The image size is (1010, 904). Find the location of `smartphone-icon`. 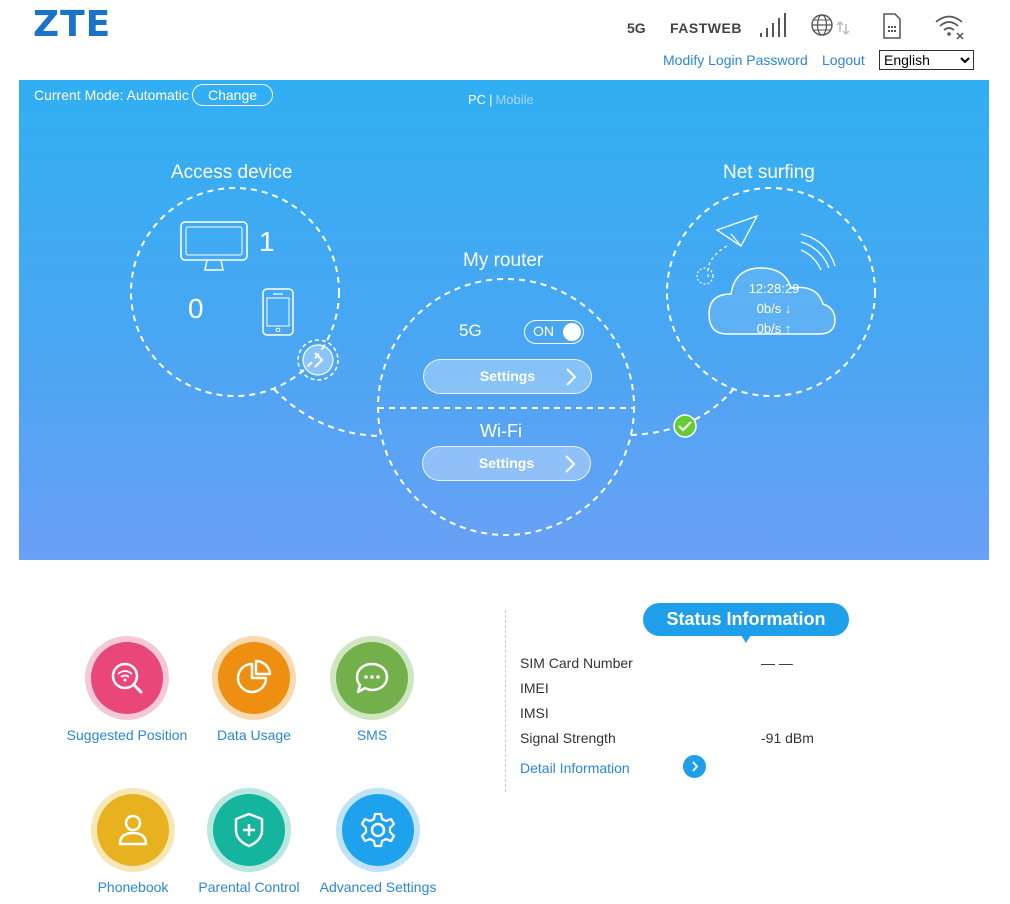

smartphone-icon is located at coordinates (278, 312).